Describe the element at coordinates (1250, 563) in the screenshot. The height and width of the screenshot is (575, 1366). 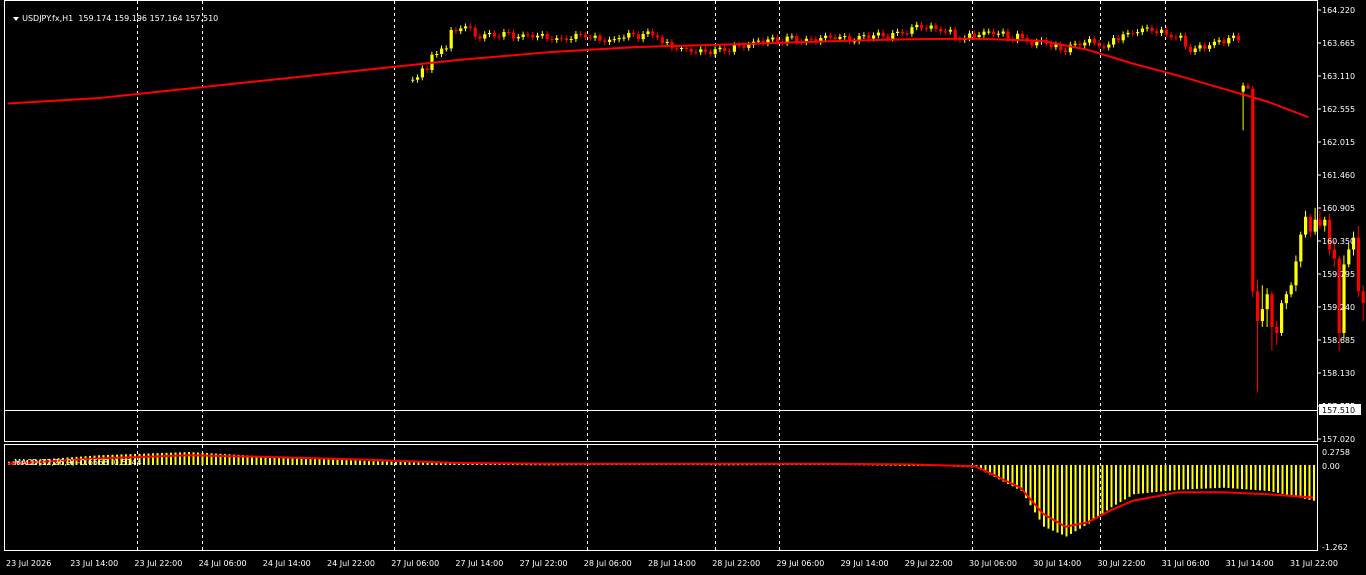
I see `time-tick-label: 31 Jul 14:00` at that location.